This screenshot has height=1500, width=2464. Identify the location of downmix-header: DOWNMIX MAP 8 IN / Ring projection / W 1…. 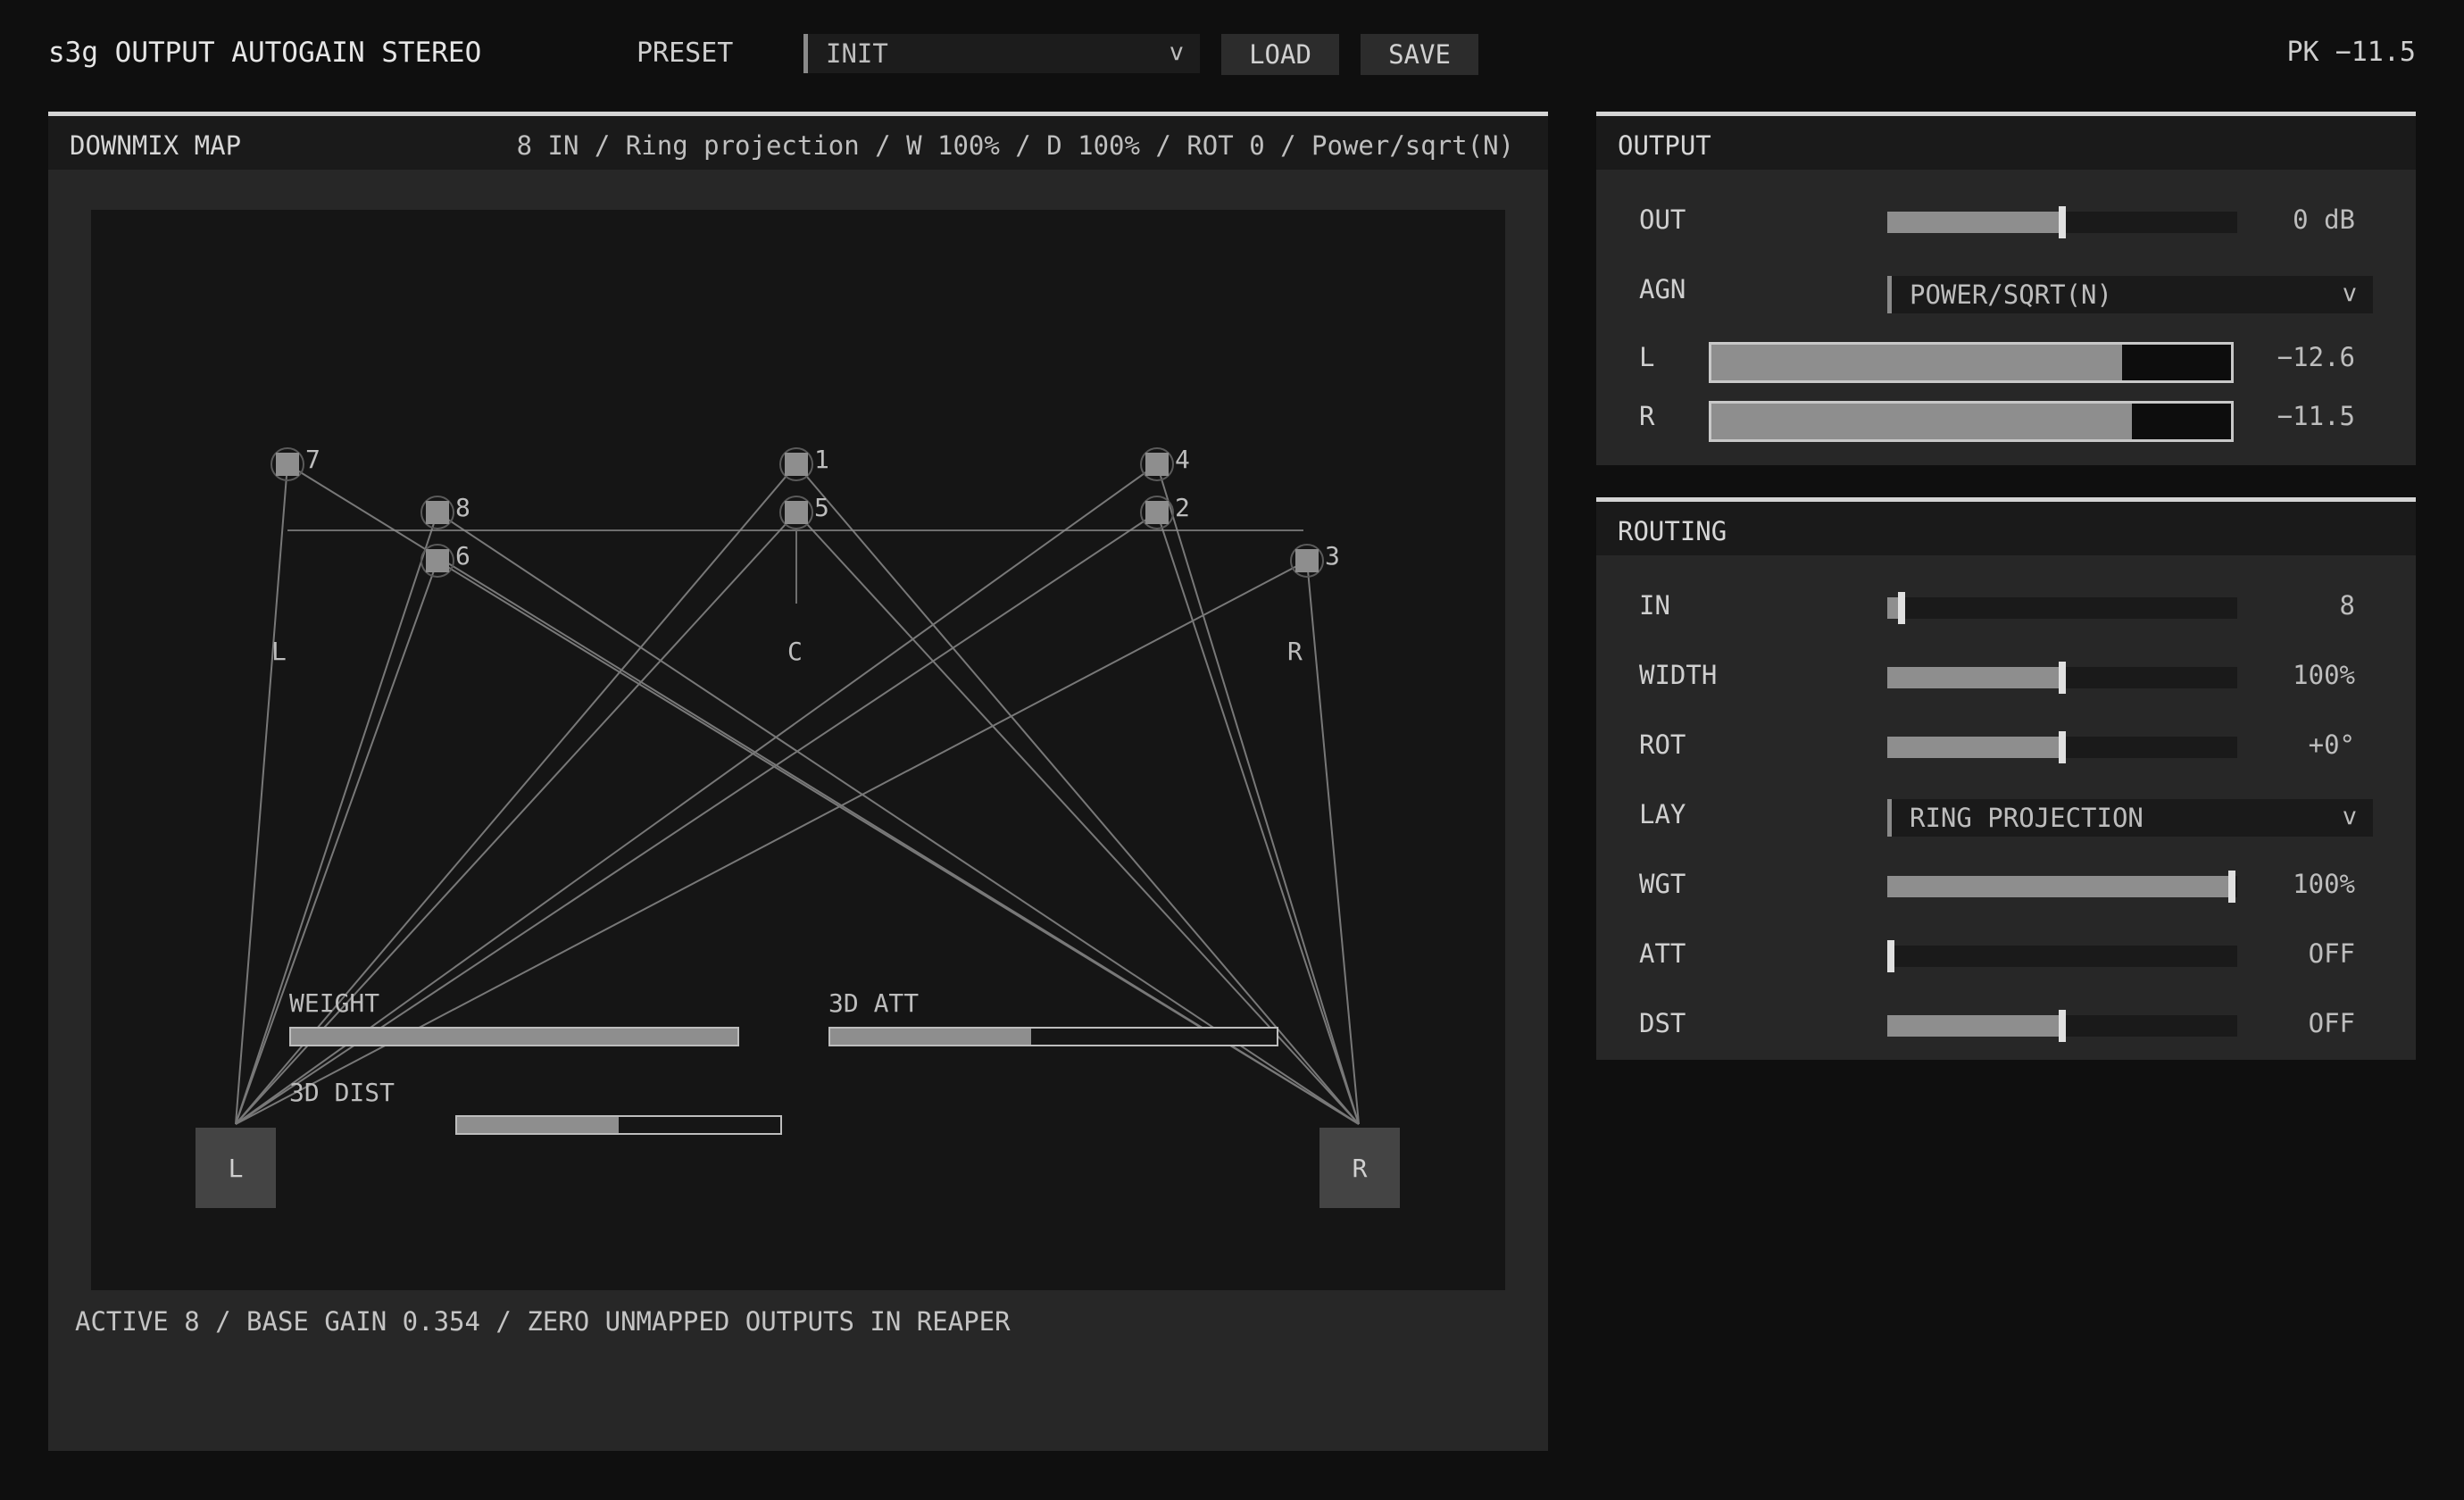
(798, 141).